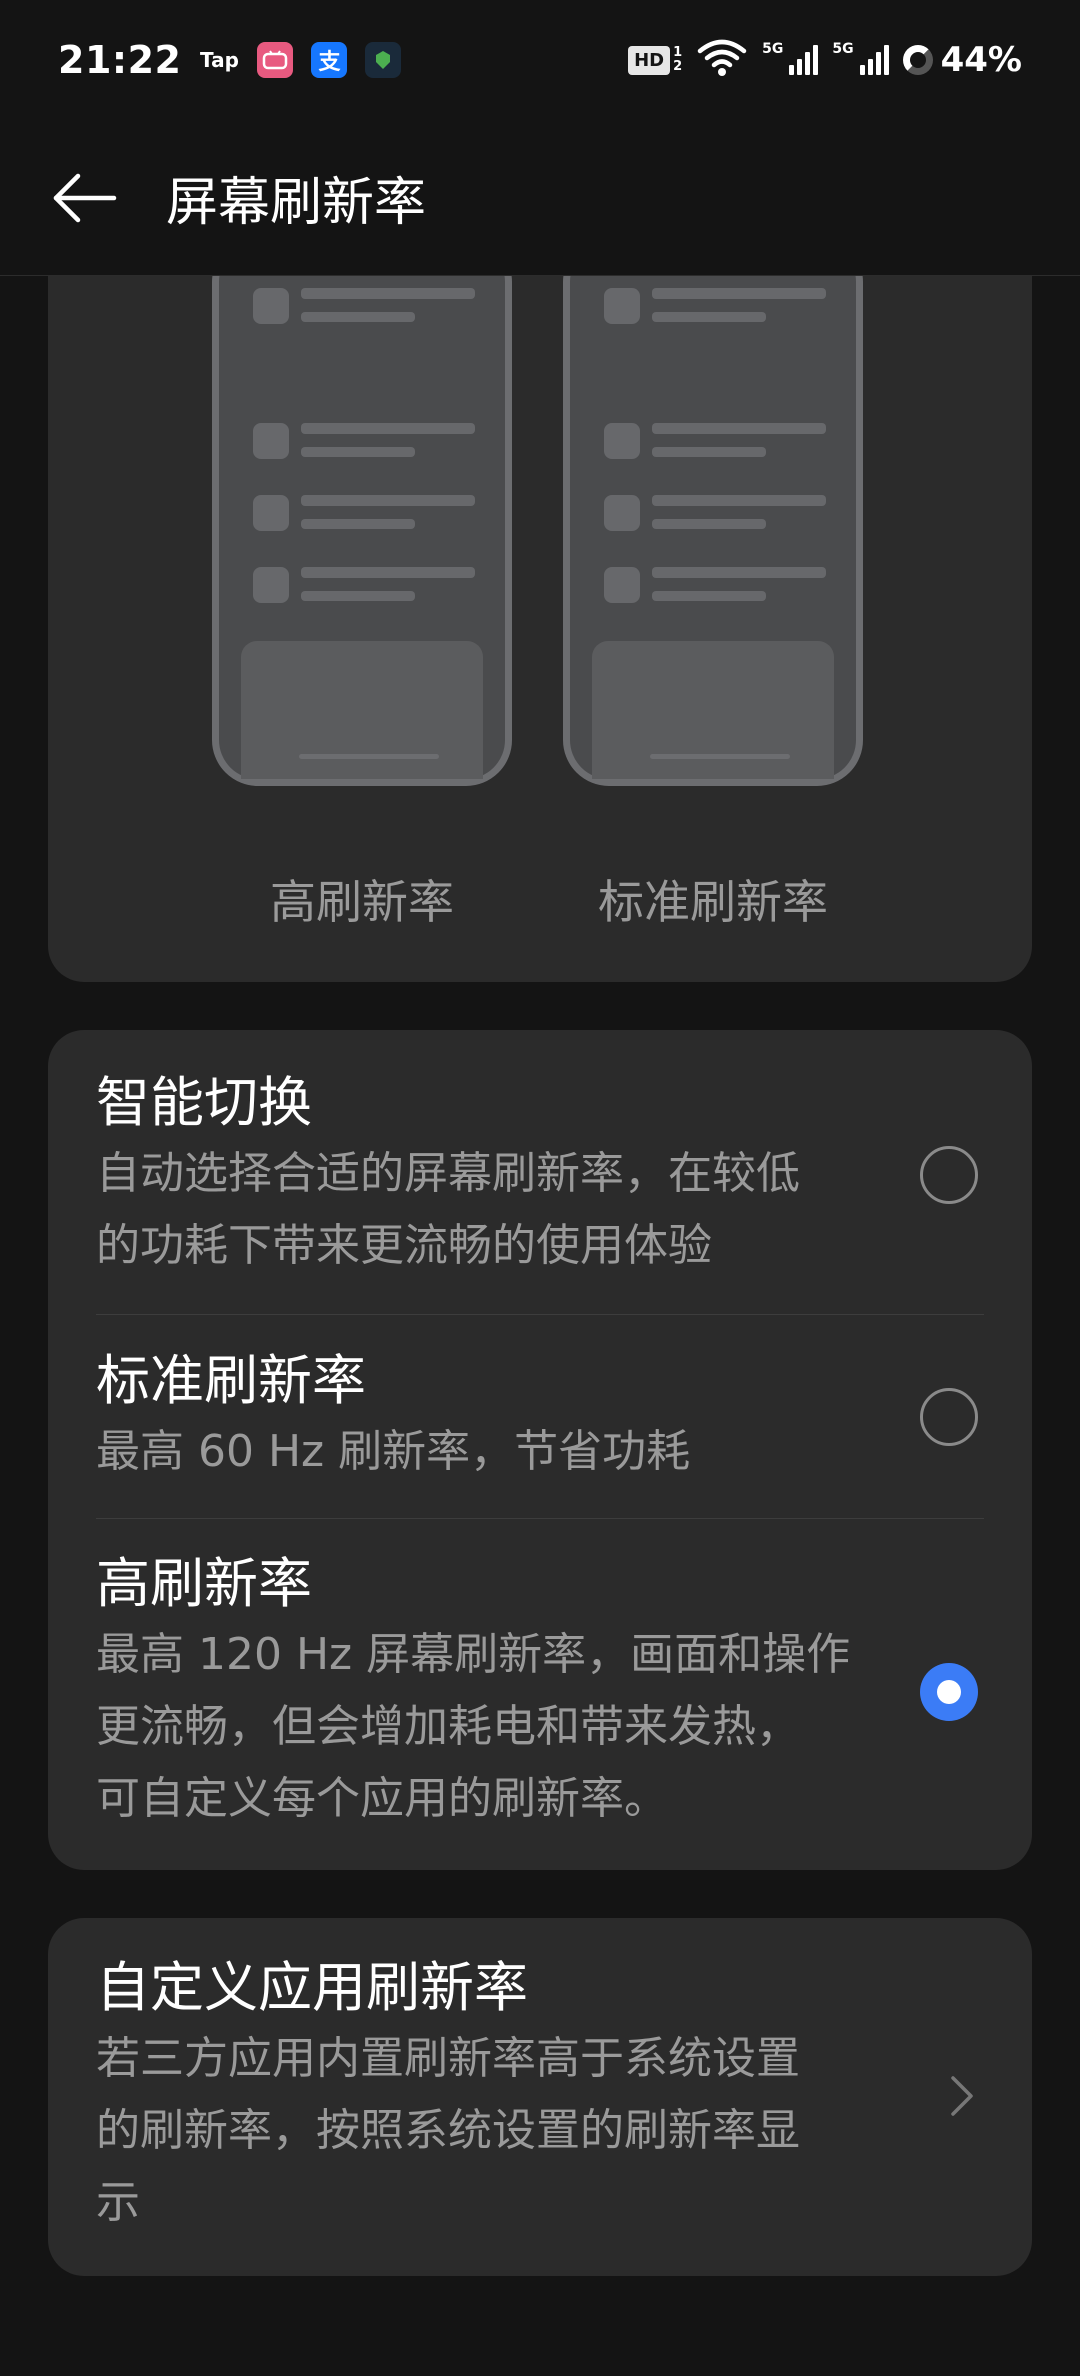 Image resolution: width=1080 pixels, height=2376 pixels. I want to click on arrow-left-icon, so click(85, 197).